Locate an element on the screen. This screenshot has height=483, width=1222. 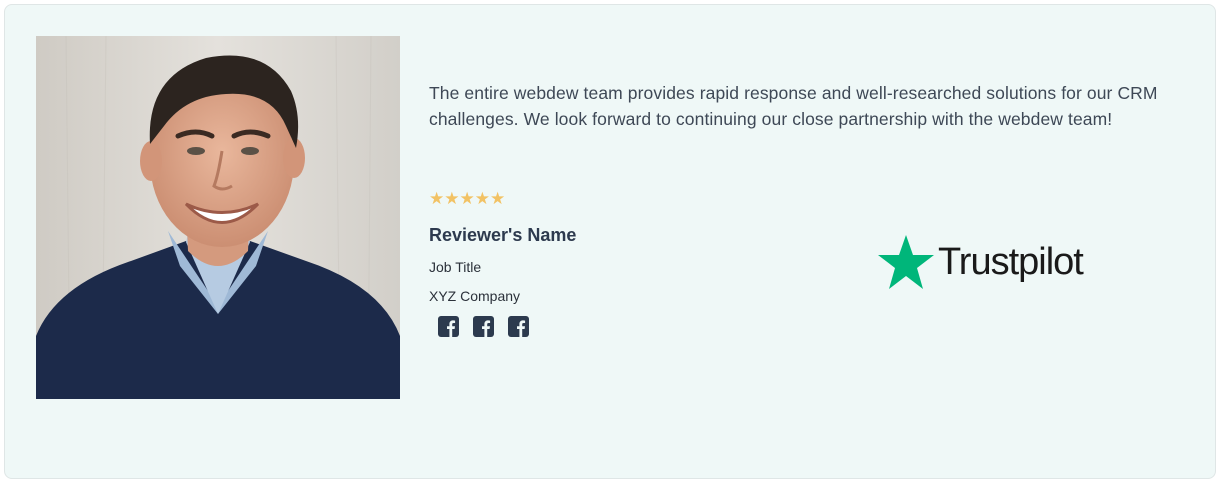
reviewer-job-title: Job Title is located at coordinates (455, 267).